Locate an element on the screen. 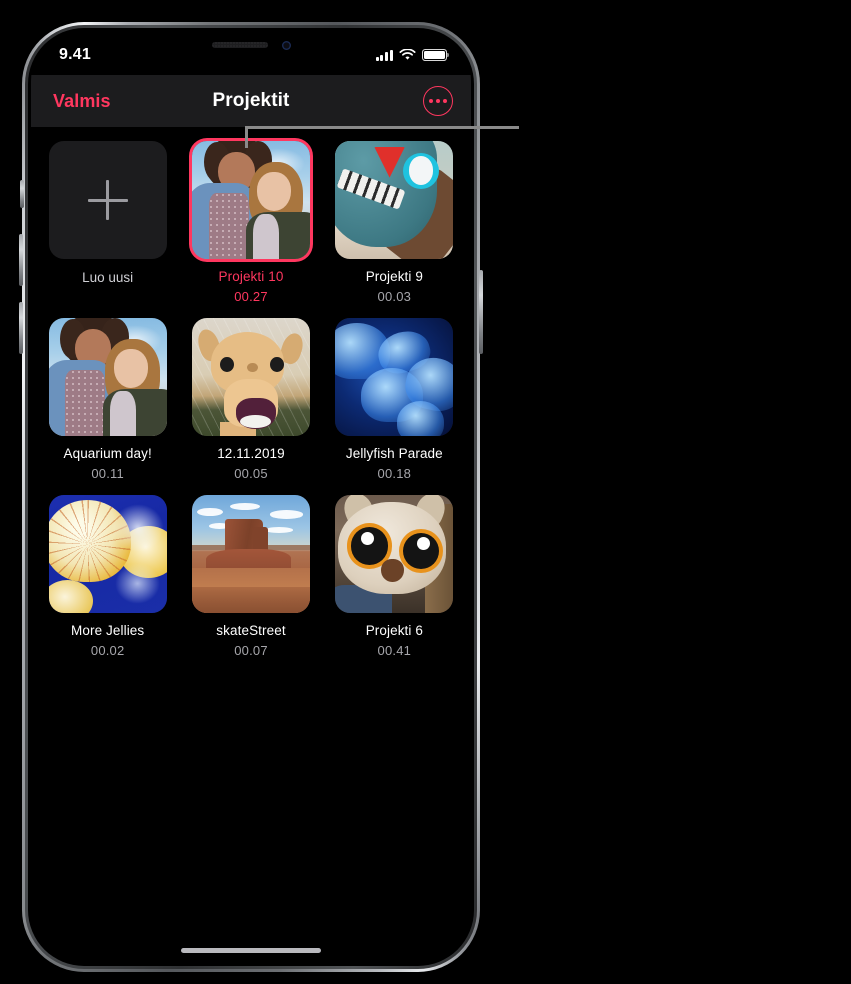 This screenshot has height=984, width=851. plus-icon is located at coordinates (107, 200).